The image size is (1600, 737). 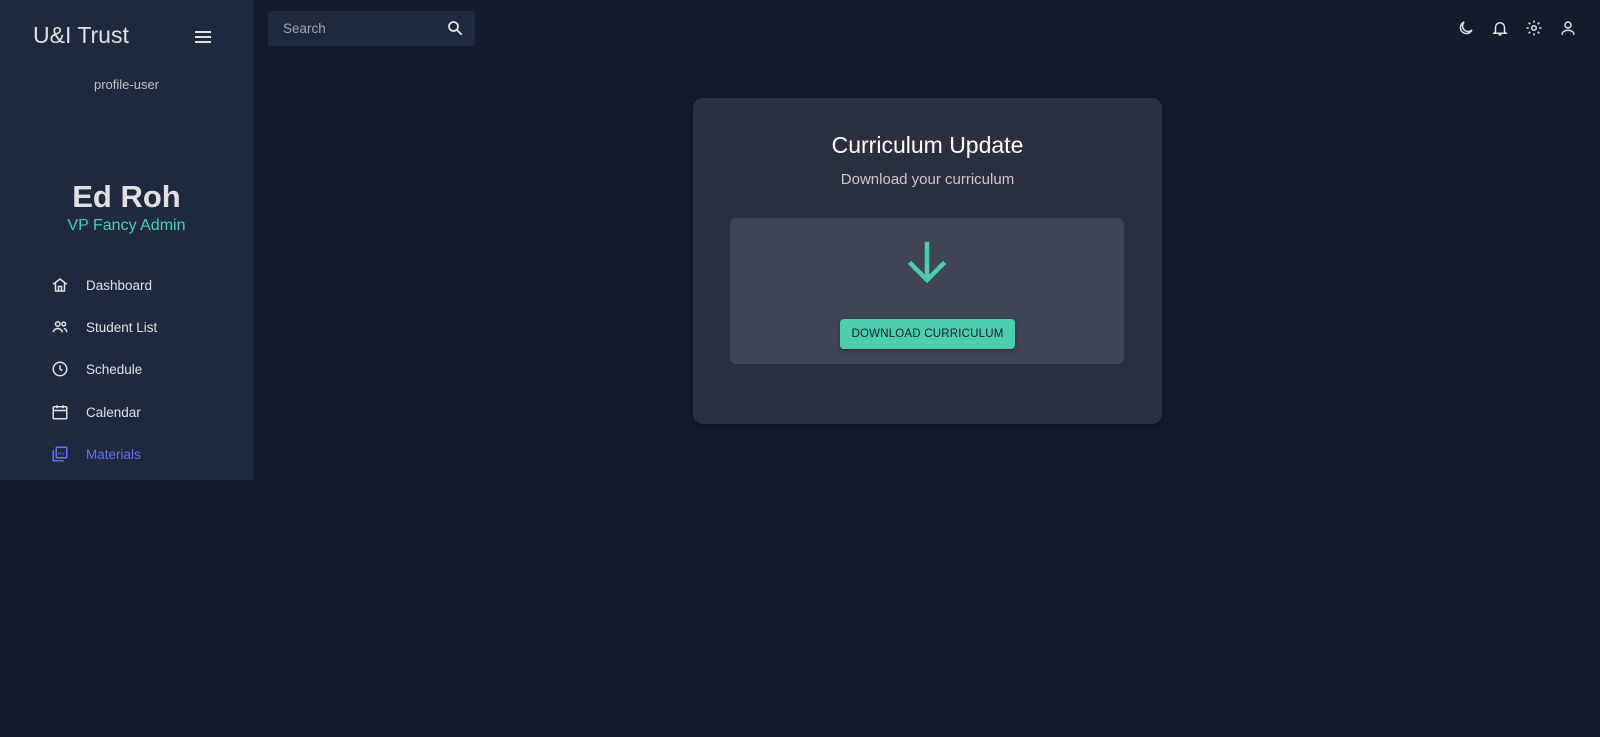 What do you see at coordinates (81, 35) in the screenshot?
I see `app-brand: U&I Trust` at bounding box center [81, 35].